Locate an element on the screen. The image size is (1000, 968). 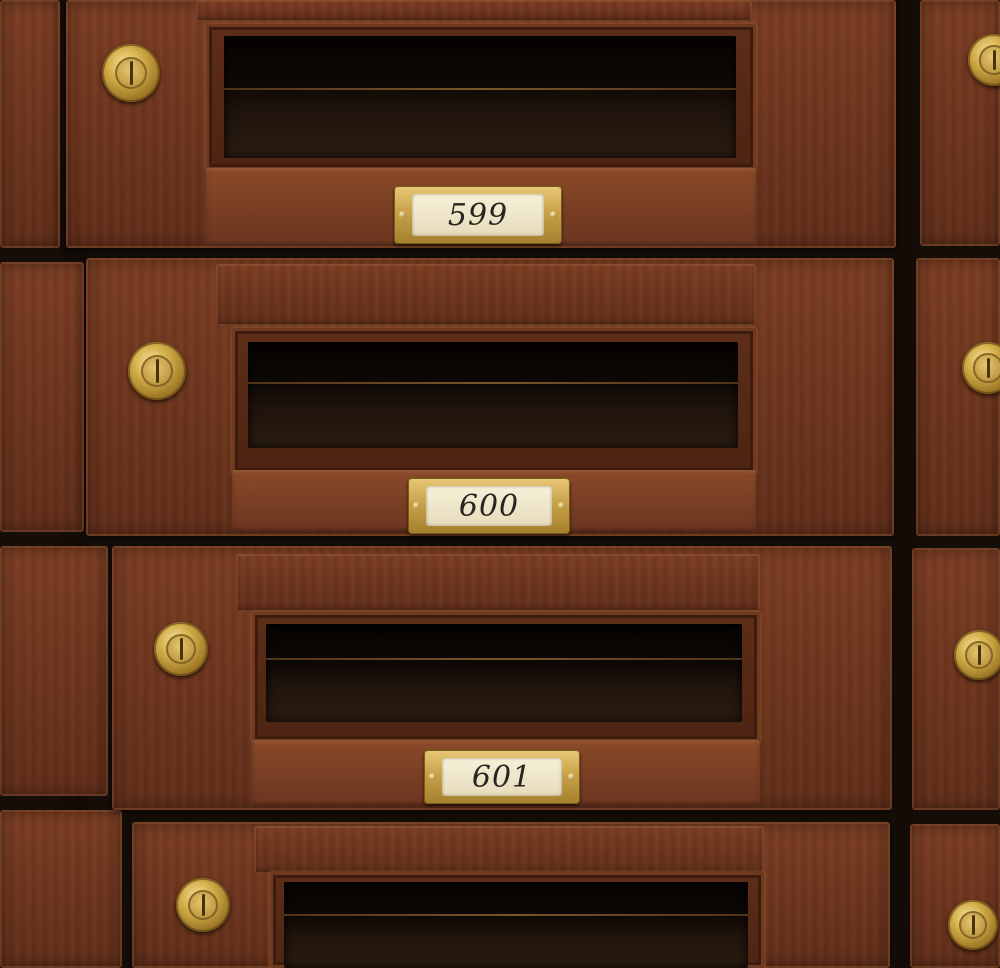
mailbox-number: 600 is located at coordinates (489, 506).